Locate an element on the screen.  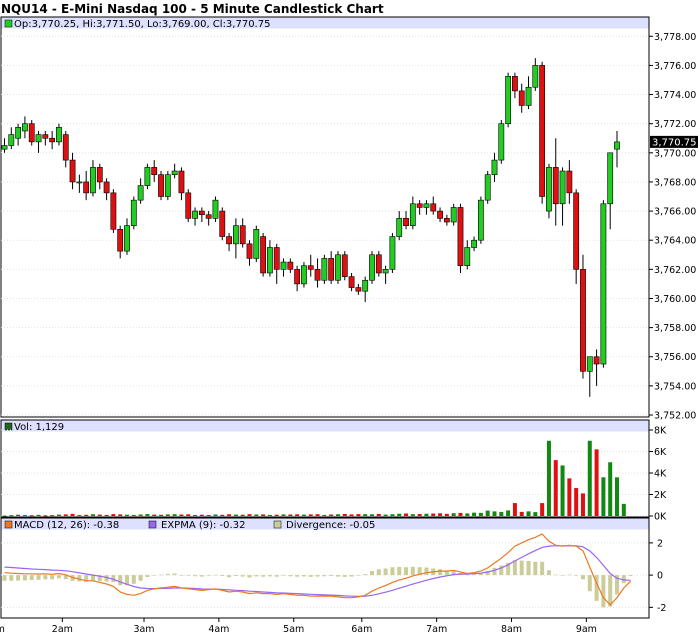
price-tick-label: 3,756.00 is located at coordinates (675, 357).